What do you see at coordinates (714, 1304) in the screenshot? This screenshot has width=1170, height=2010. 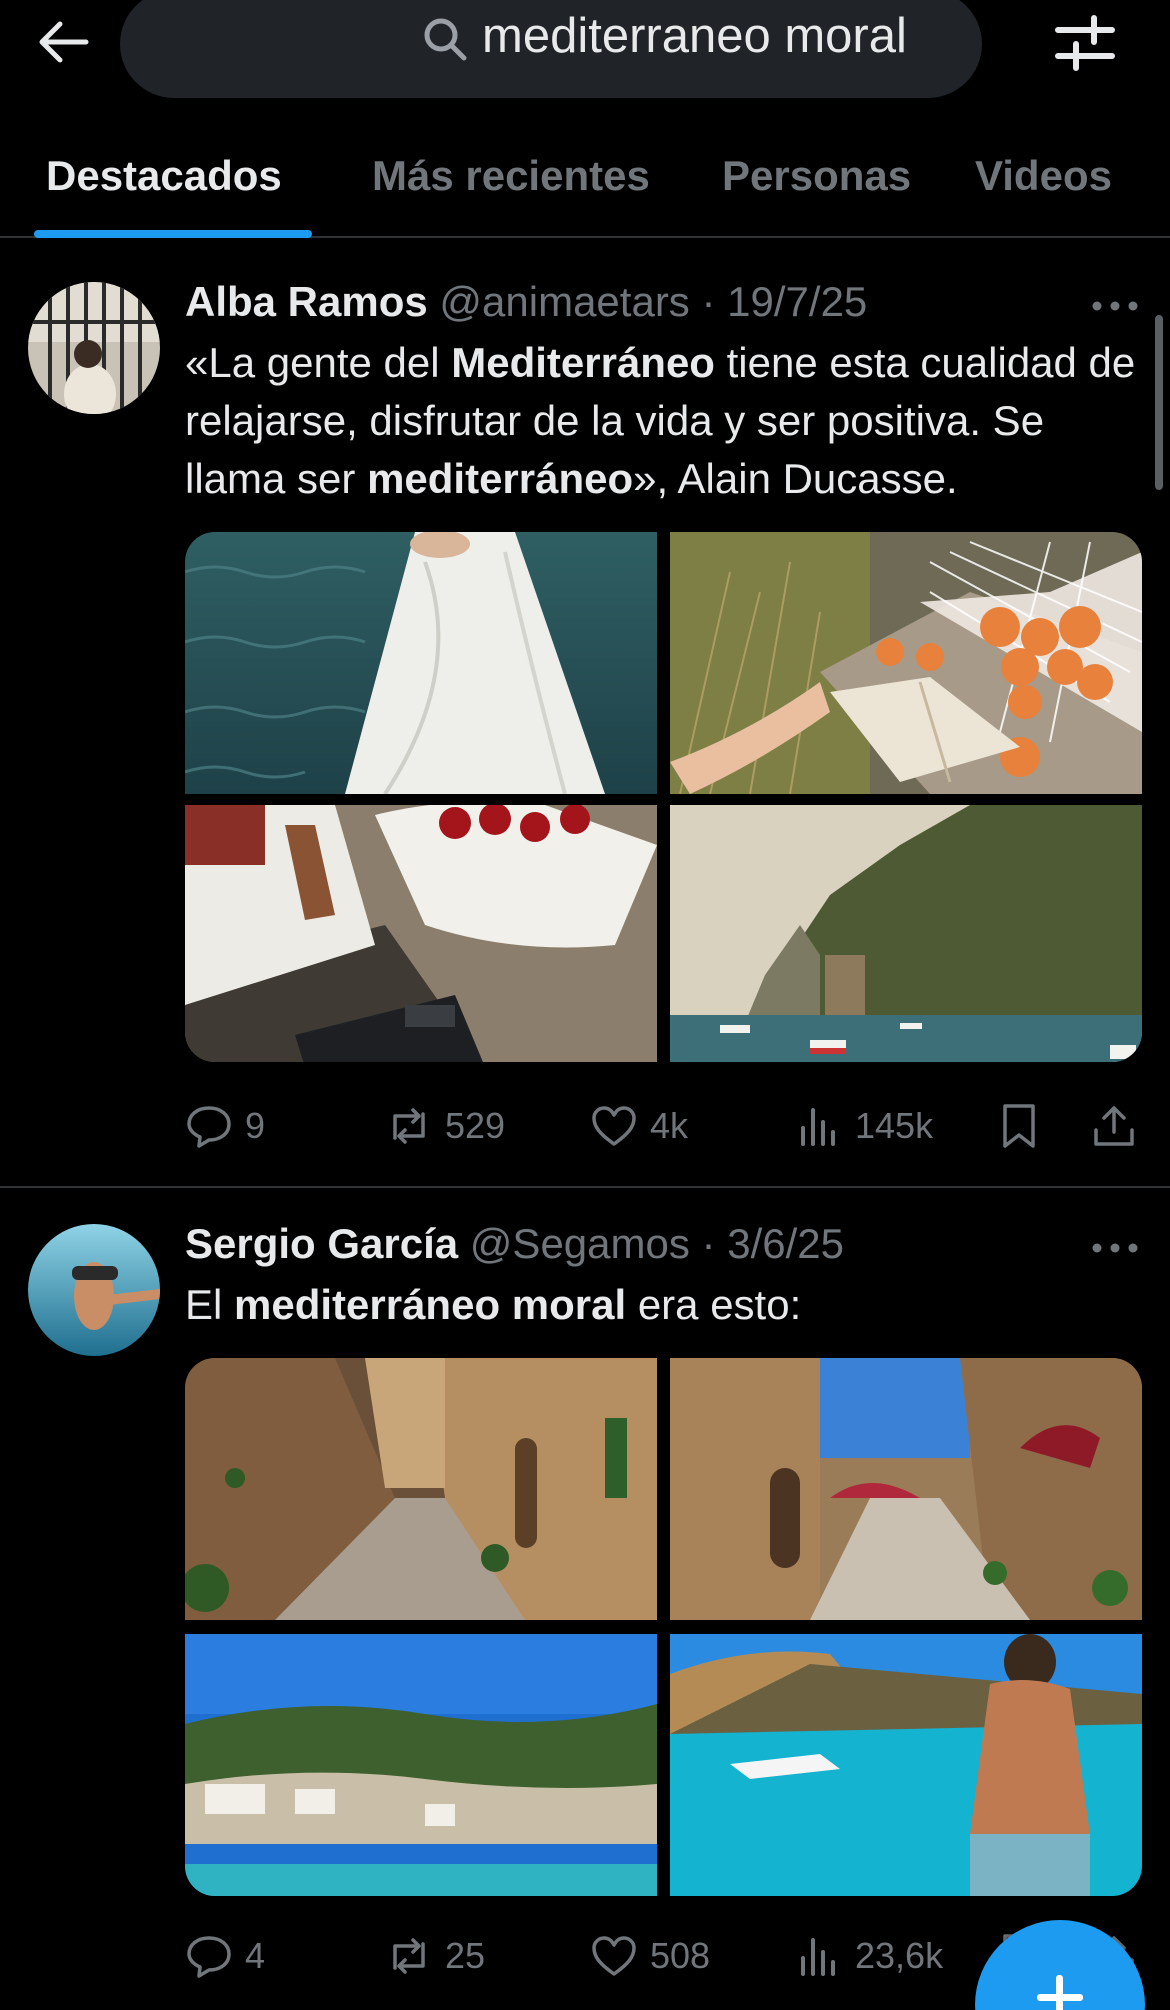 I see `text-part: era esto:` at bounding box center [714, 1304].